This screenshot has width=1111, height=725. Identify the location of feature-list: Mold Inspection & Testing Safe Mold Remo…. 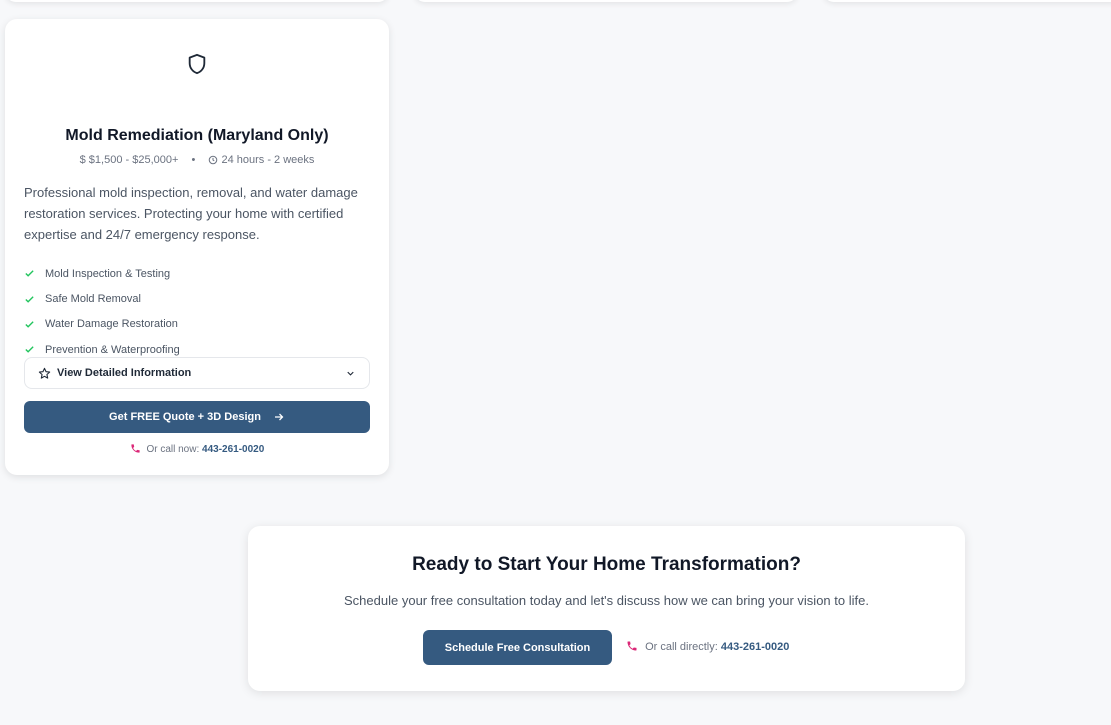
(102, 312).